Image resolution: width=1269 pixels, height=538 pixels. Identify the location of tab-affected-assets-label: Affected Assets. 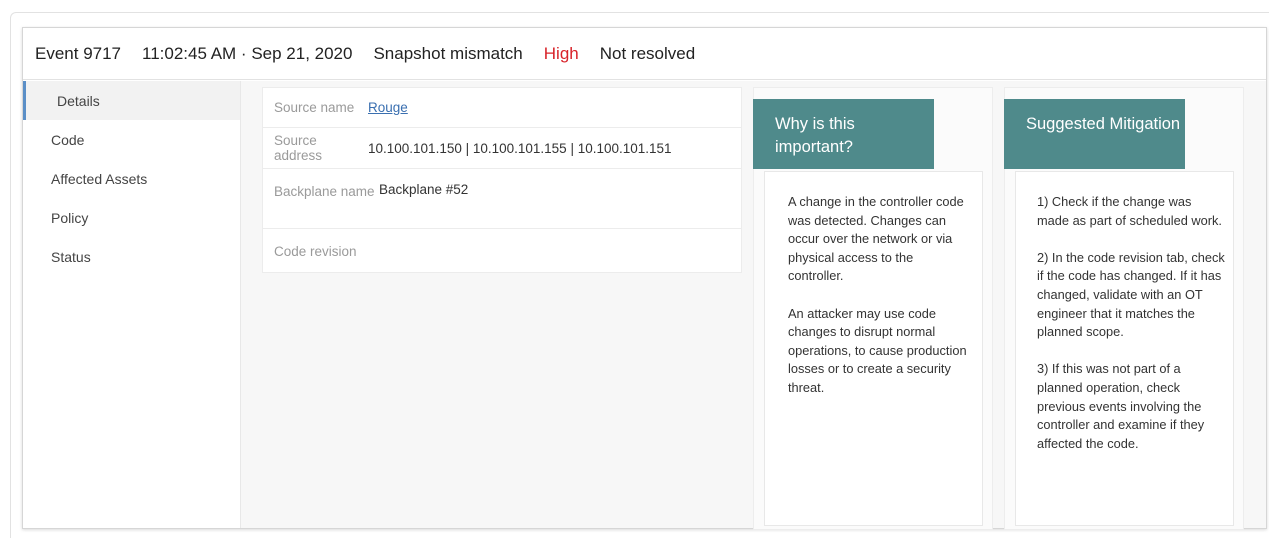
(99, 178).